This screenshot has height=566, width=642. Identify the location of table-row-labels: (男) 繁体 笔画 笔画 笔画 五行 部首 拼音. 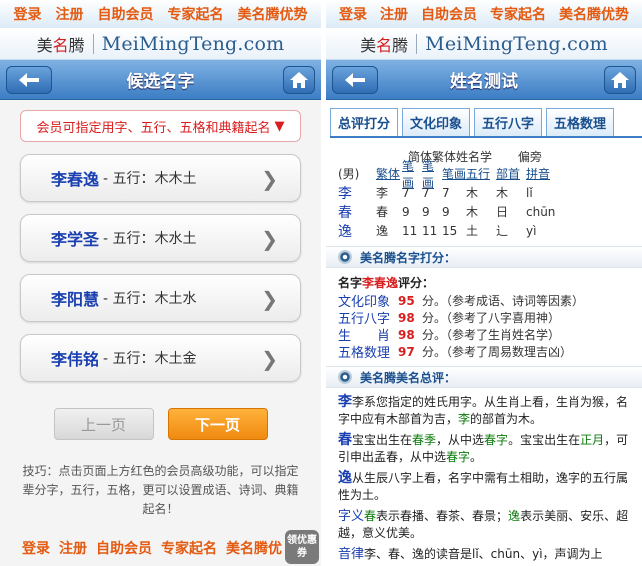
(490, 174).